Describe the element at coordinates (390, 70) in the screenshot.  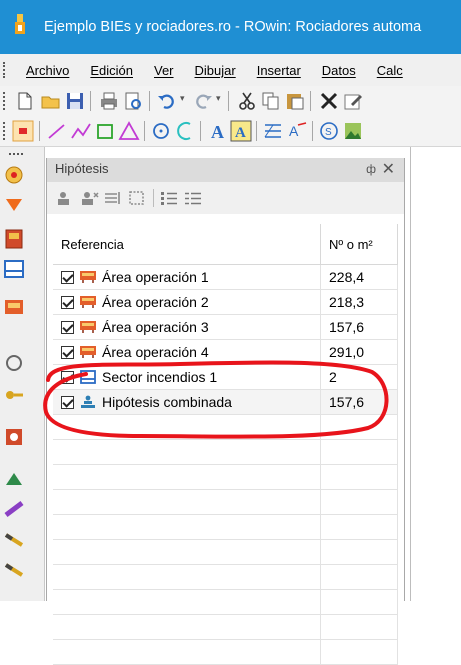
I see `menu-calc: Calc` at that location.